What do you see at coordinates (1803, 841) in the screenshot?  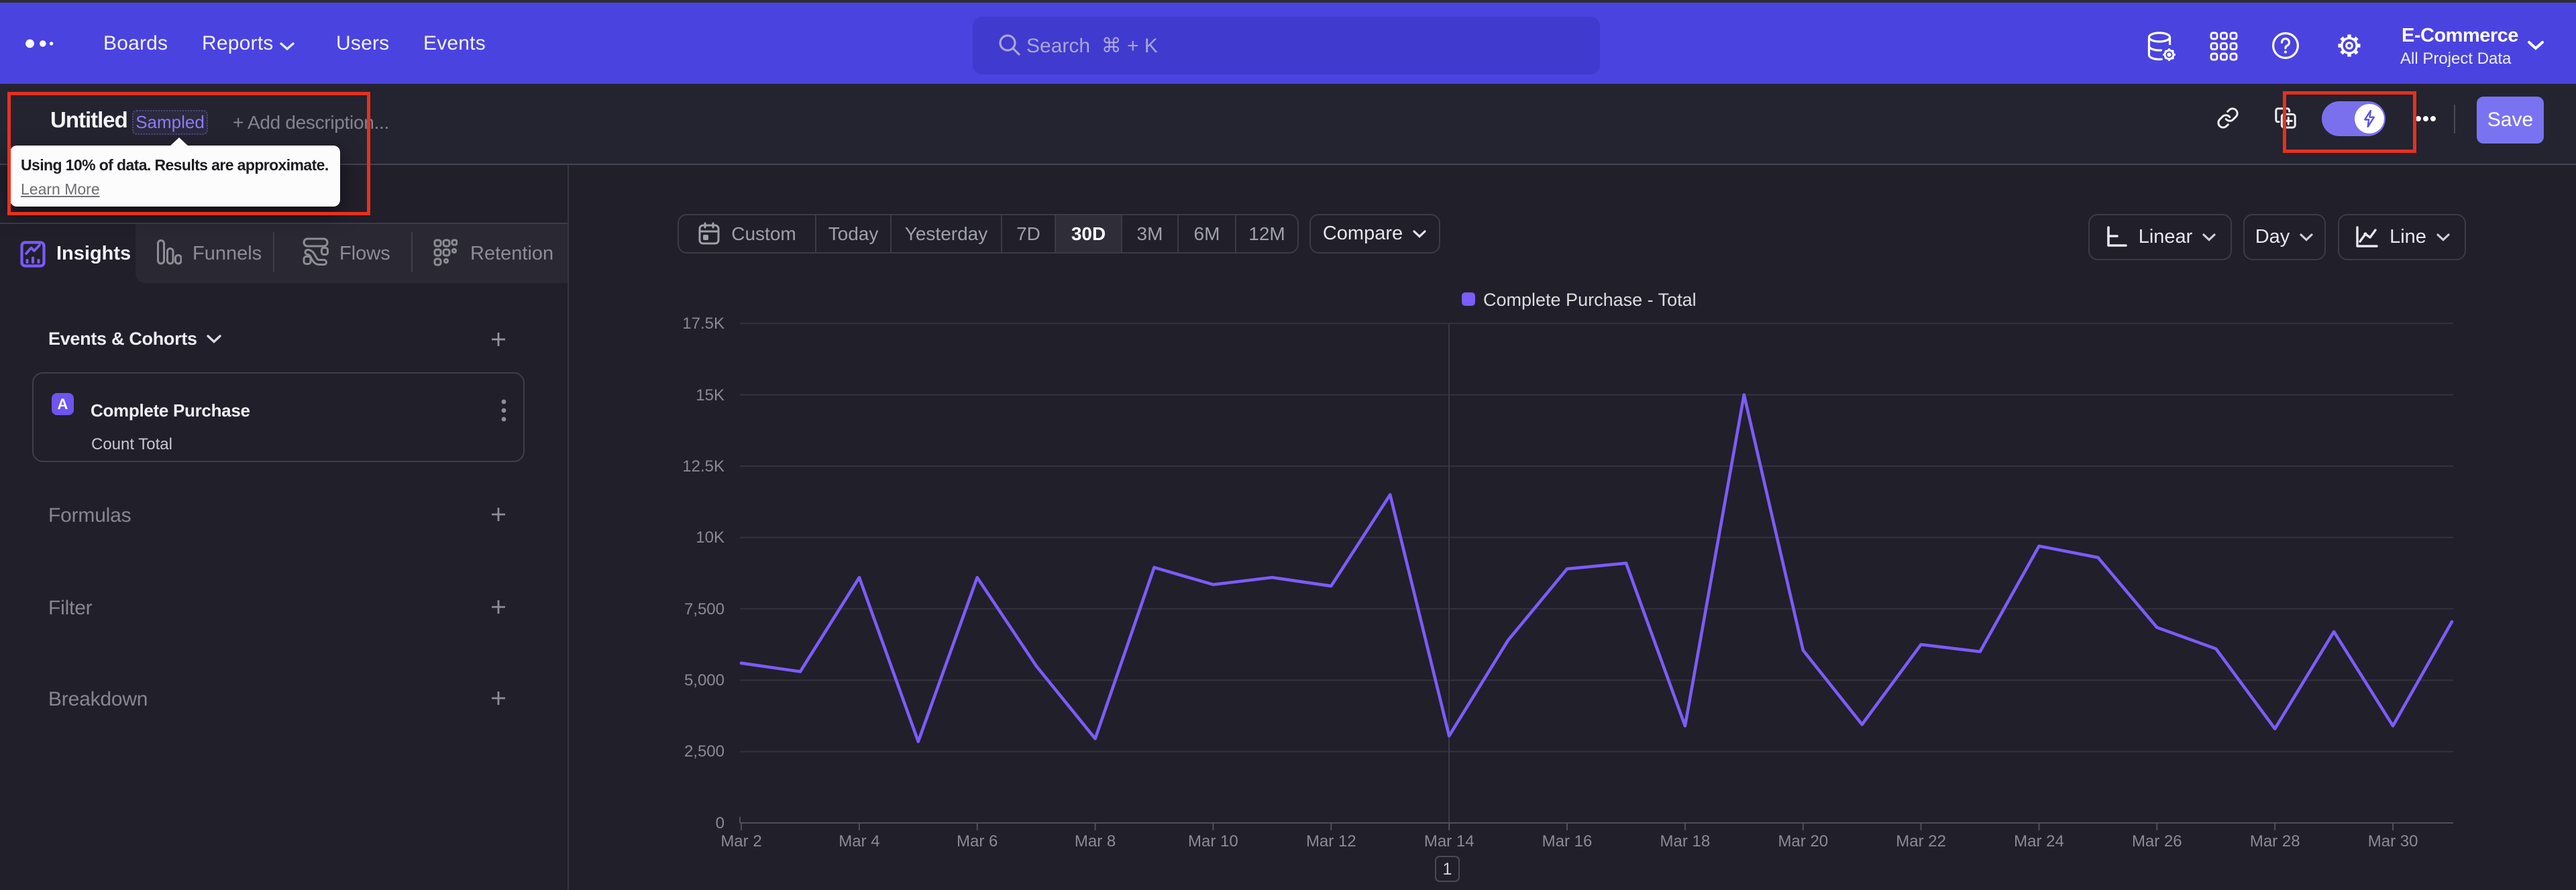 I see `svg-text: Mar 20` at bounding box center [1803, 841].